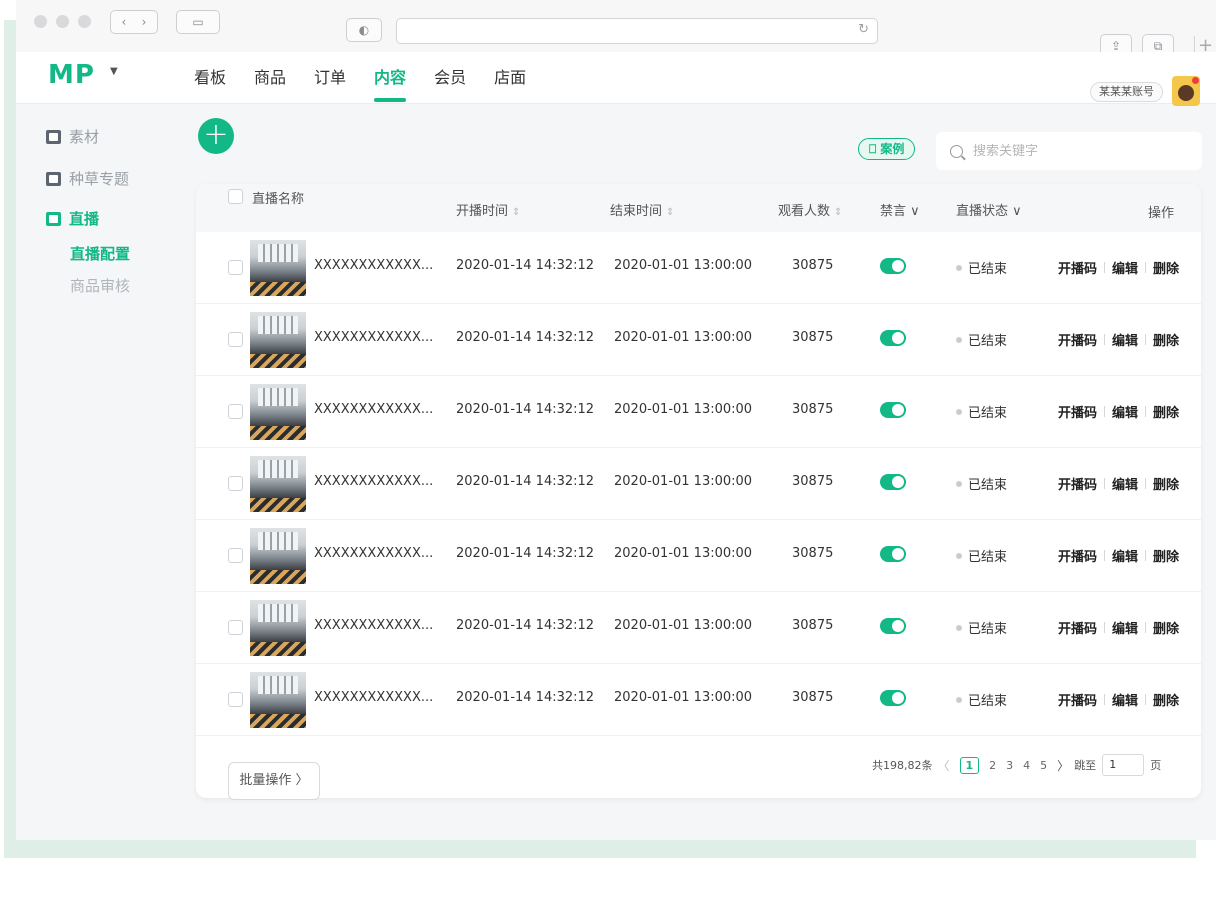 This screenshot has height=912, width=1220. Describe the element at coordinates (525, 481) in the screenshot. I see `start-time: 2020-01-14 14:32:12` at that location.